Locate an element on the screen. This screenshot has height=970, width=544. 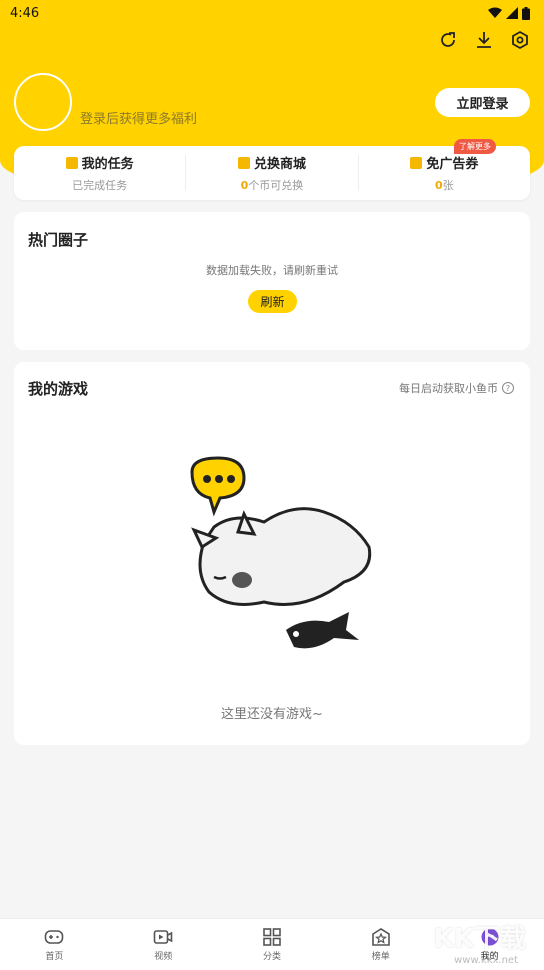
nav-video: 视频 is located at coordinates (163, 944).